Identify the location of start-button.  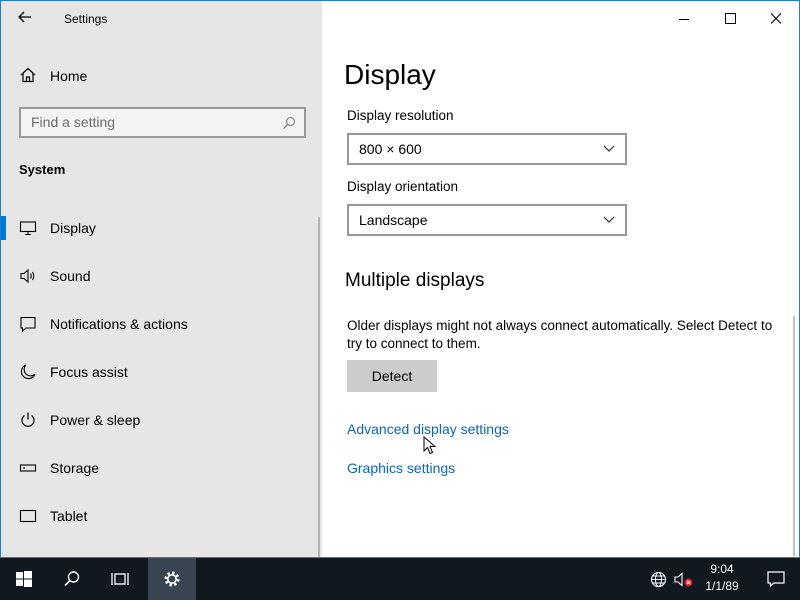
(24, 579).